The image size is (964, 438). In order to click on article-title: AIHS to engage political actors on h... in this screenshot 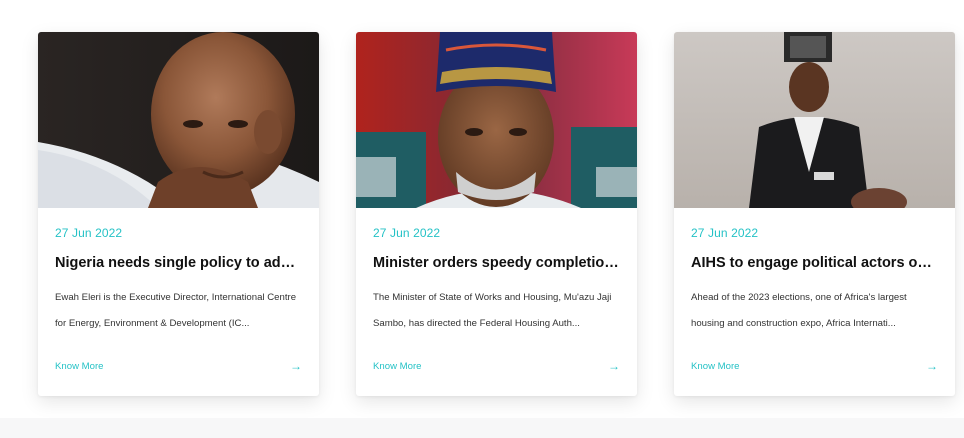, I will do `click(814, 263)`.